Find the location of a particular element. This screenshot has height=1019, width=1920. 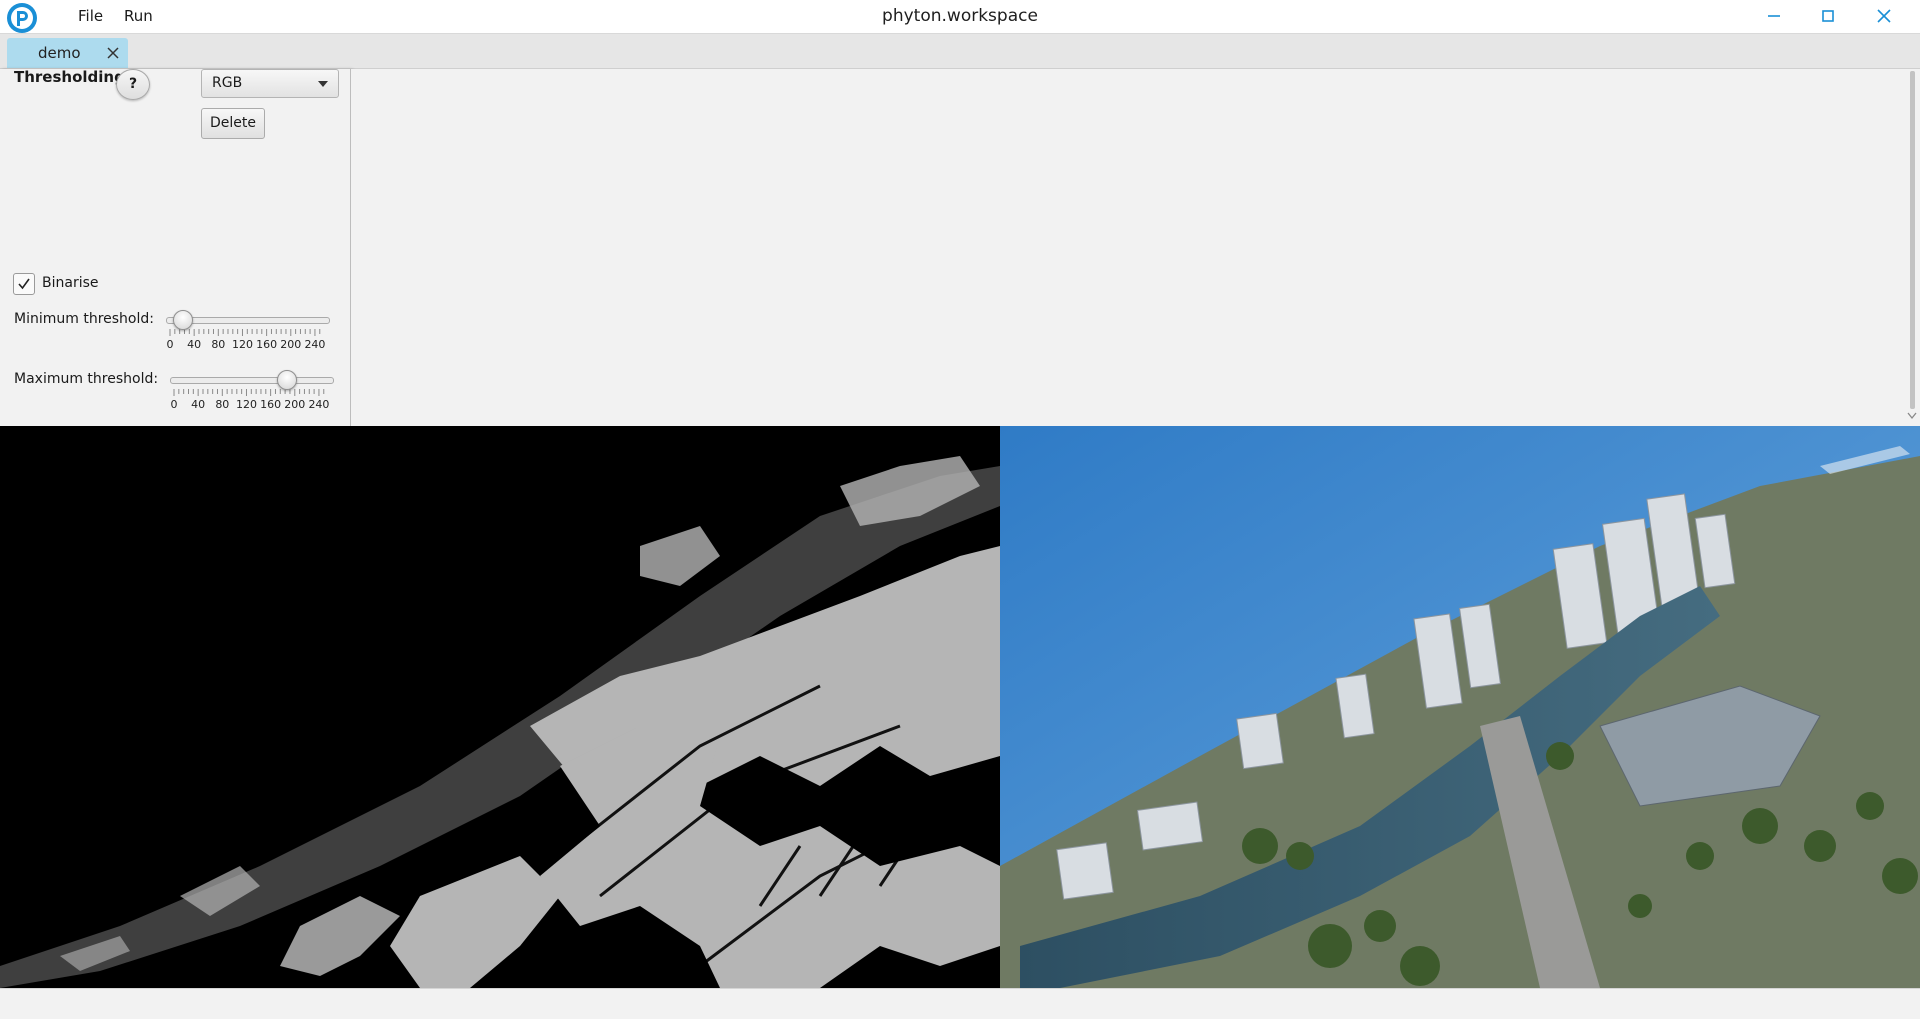

binarise-checkbox is located at coordinates (24, 284).